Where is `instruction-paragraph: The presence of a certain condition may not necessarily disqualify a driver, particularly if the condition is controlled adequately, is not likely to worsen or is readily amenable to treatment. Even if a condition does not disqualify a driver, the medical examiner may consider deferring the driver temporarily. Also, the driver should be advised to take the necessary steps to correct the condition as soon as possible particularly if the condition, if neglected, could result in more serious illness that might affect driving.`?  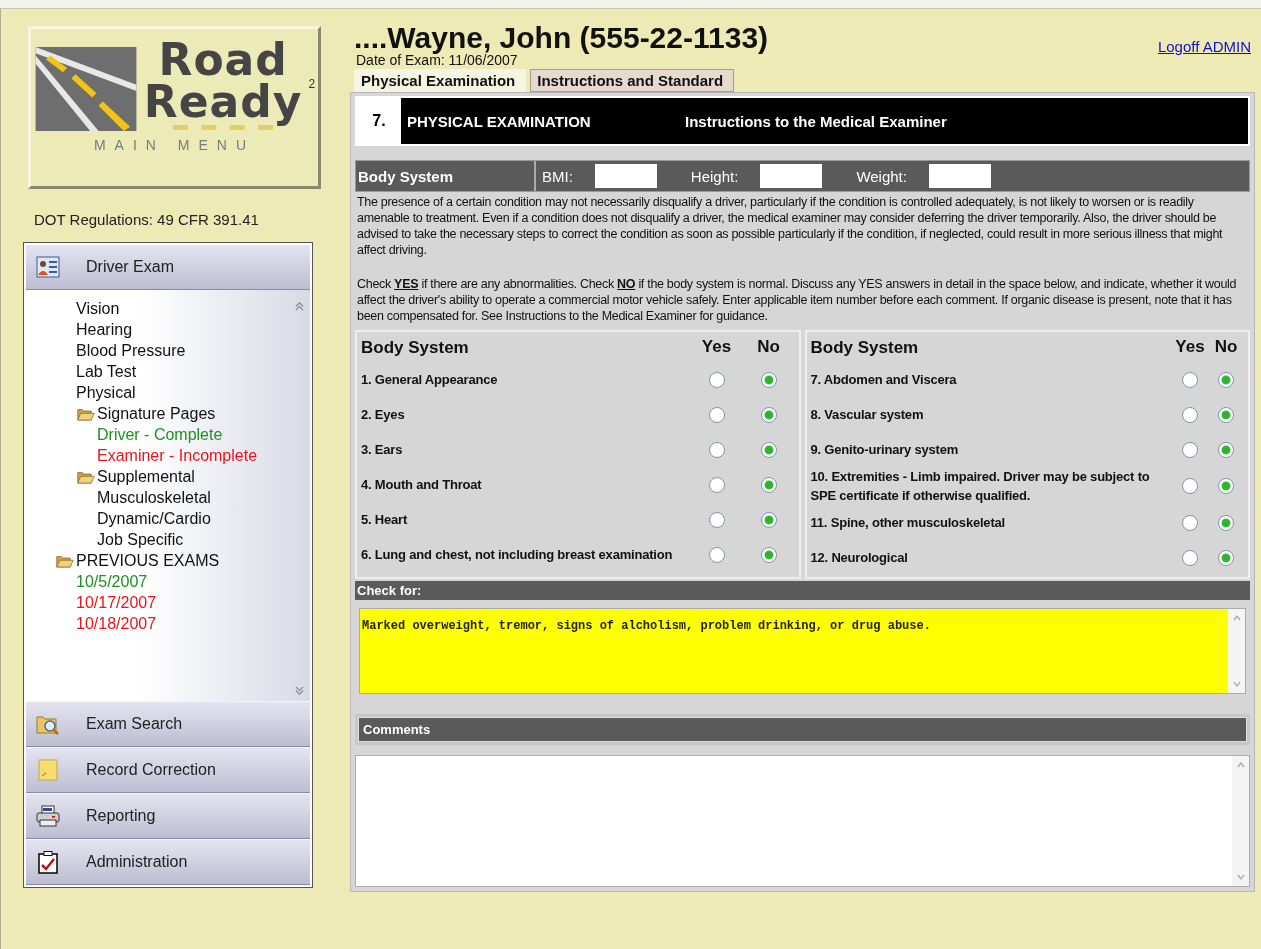 instruction-paragraph: The presence of a certain condition may not necessarily disqualify a driver, particularly if the condition is controlled adequately, is not likely to worsen or is readily amenable to treatment. Even if a condition does not disqualify a driver, the medical examiner may consider deferring the driver temporarily. Also, the driver should be advised to take the necessary steps to correct the condition as soon as possible particularly if the condition, if neglected, could result in more serious illness that might affect driving. is located at coordinates (790, 226).